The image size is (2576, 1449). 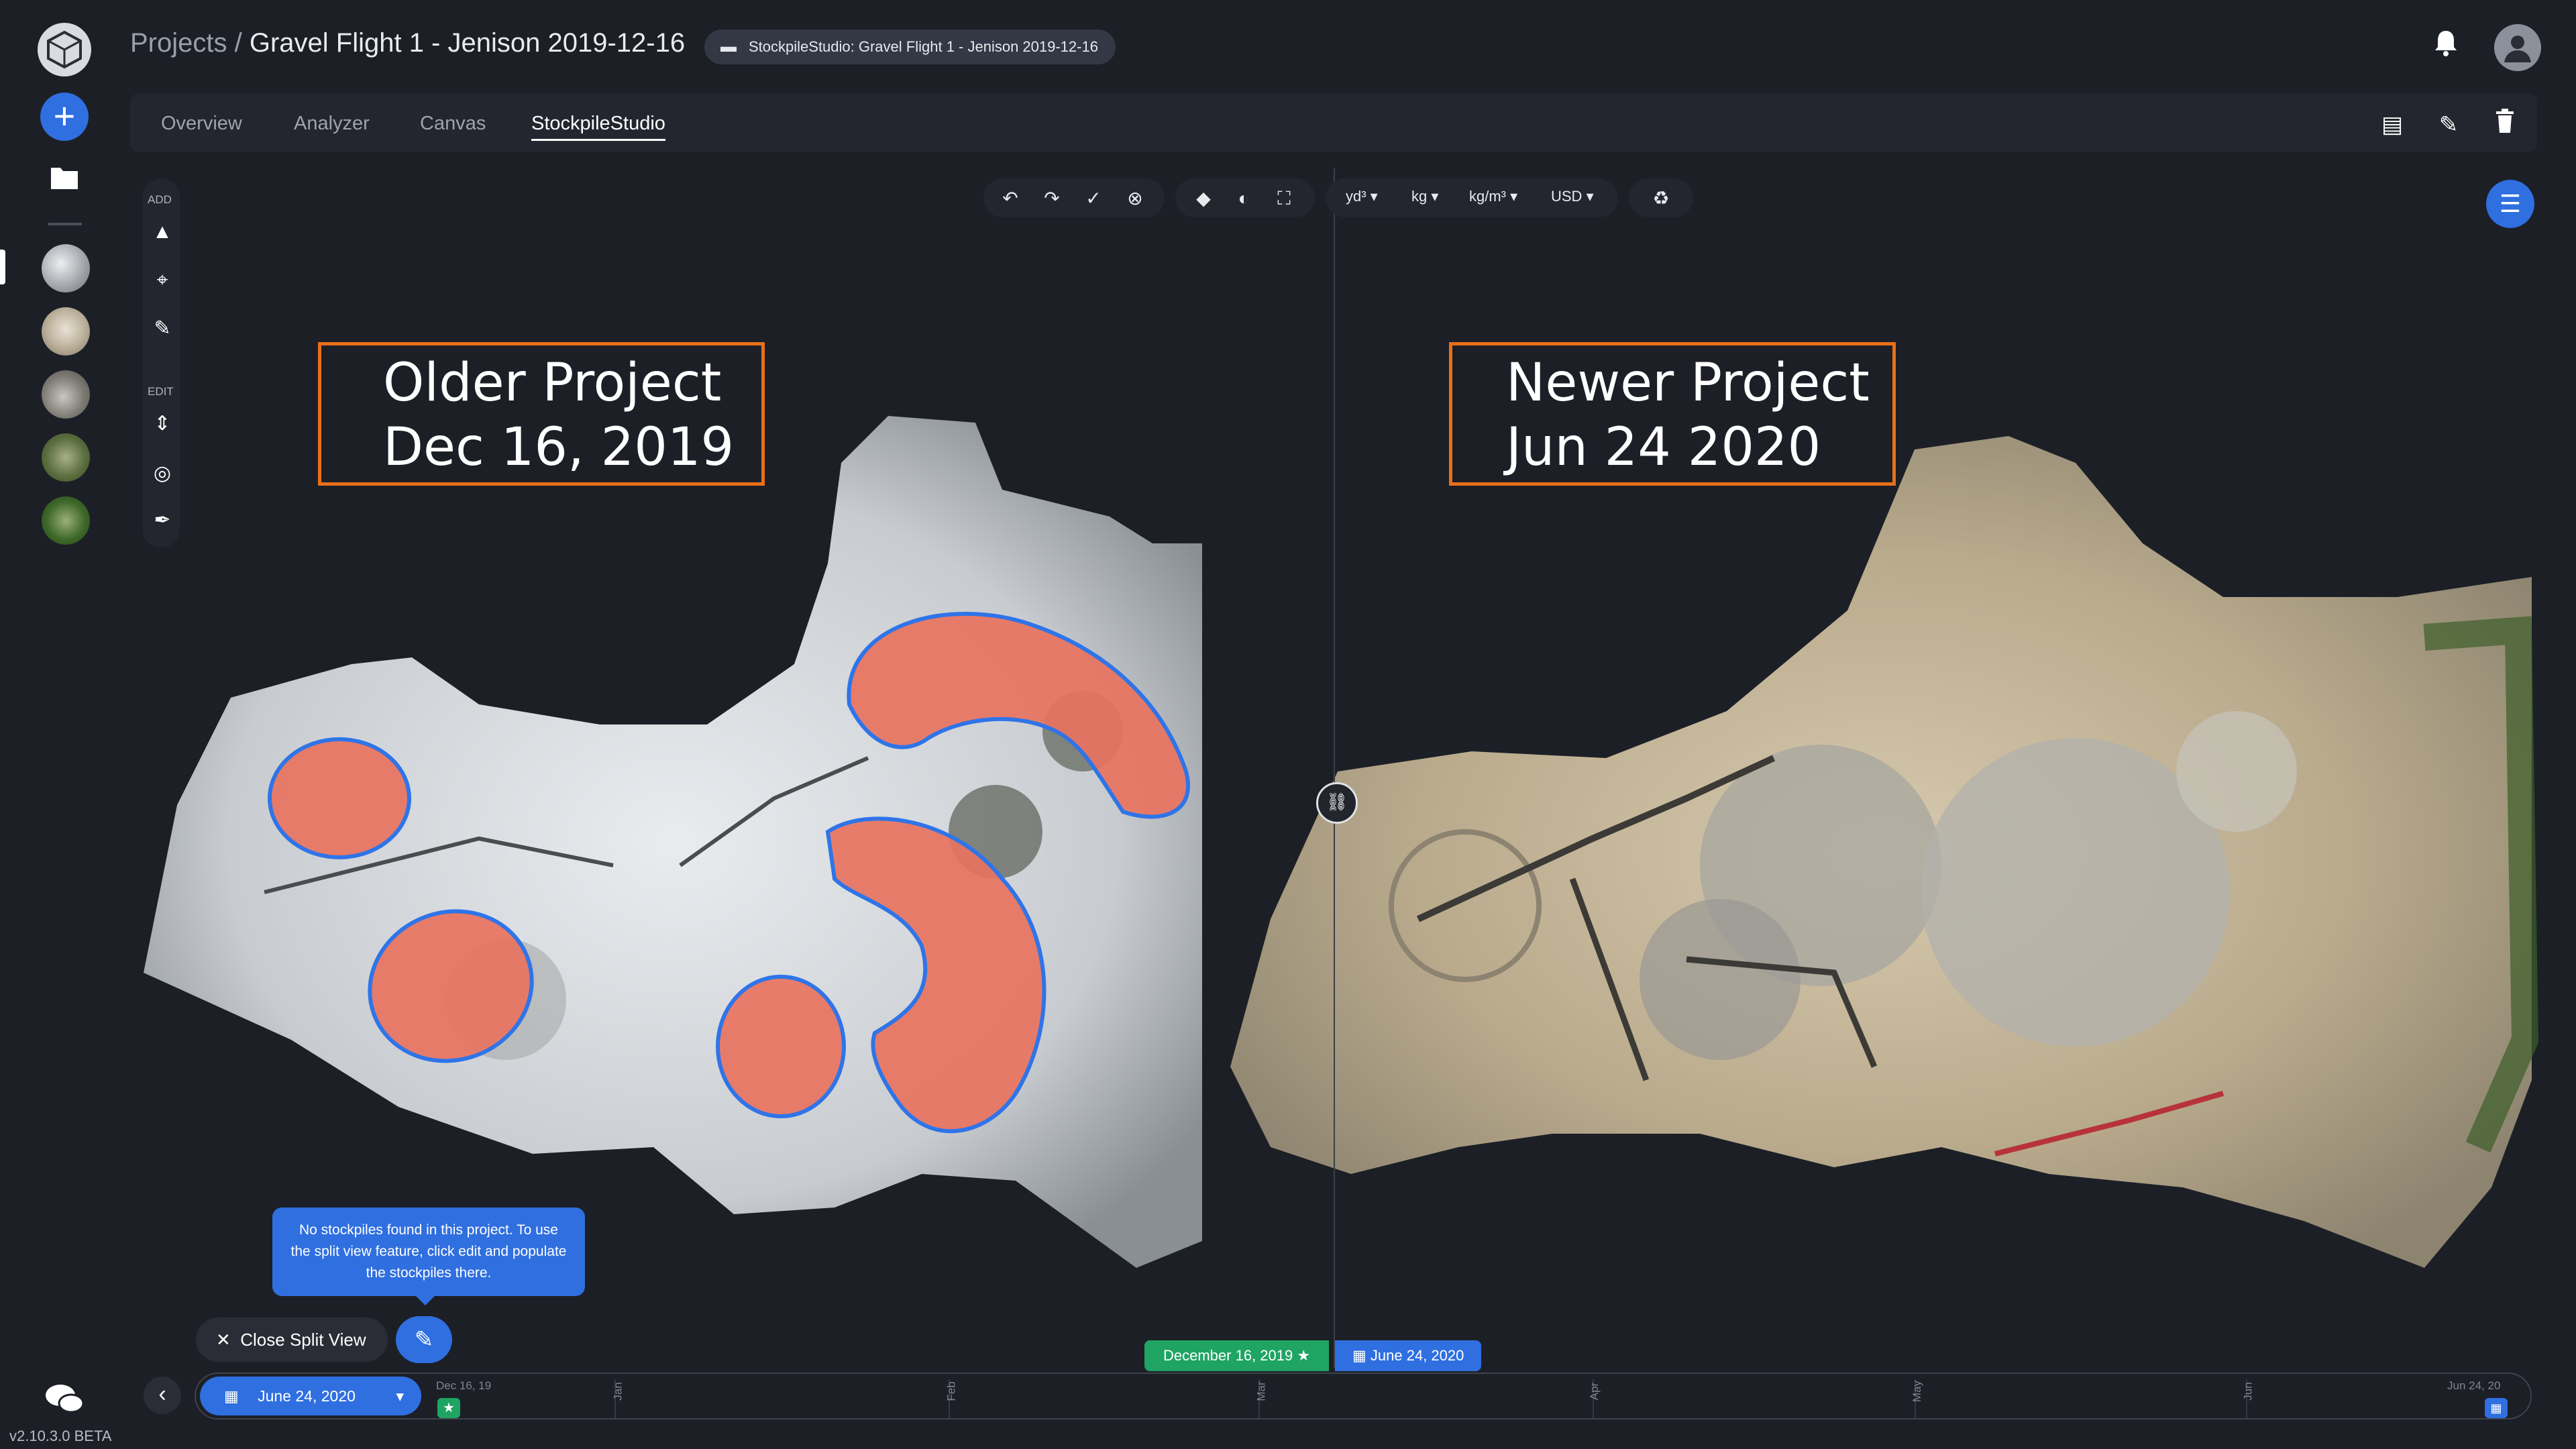 I want to click on mass-unit-select: kg ▾, so click(x=1424, y=196).